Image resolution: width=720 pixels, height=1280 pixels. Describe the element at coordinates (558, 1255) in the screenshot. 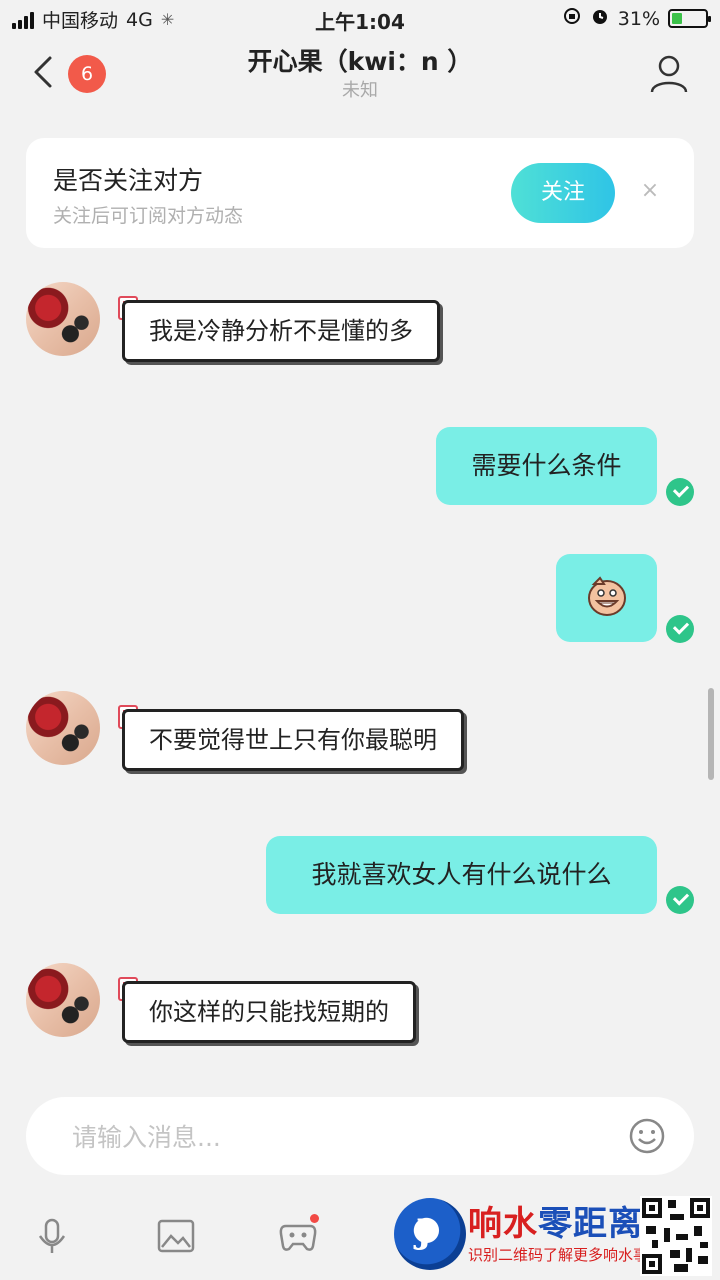

I see `watermark-subtitle: 识别二维码了解更多响水事` at that location.